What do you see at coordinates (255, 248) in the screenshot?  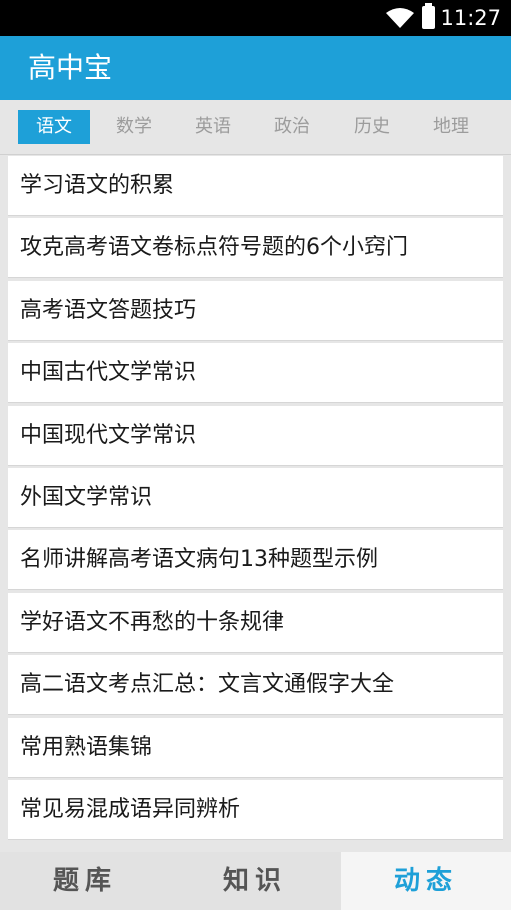 I see `list-item: 攻克高考语文卷标点符号题的6个小窍门` at bounding box center [255, 248].